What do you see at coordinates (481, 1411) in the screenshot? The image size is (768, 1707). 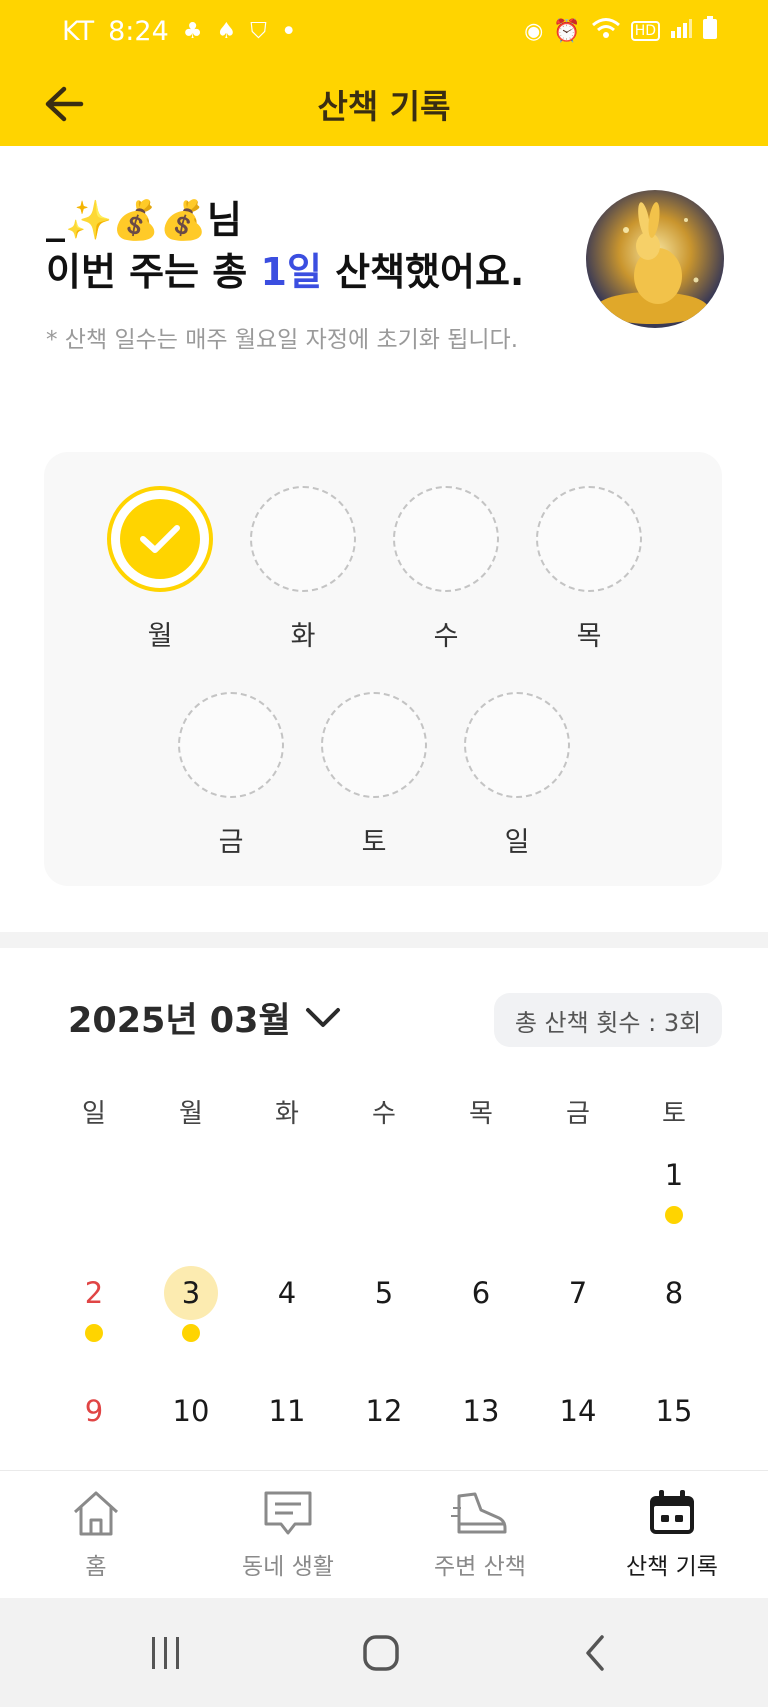 I see `calendar-day-number: 13` at bounding box center [481, 1411].